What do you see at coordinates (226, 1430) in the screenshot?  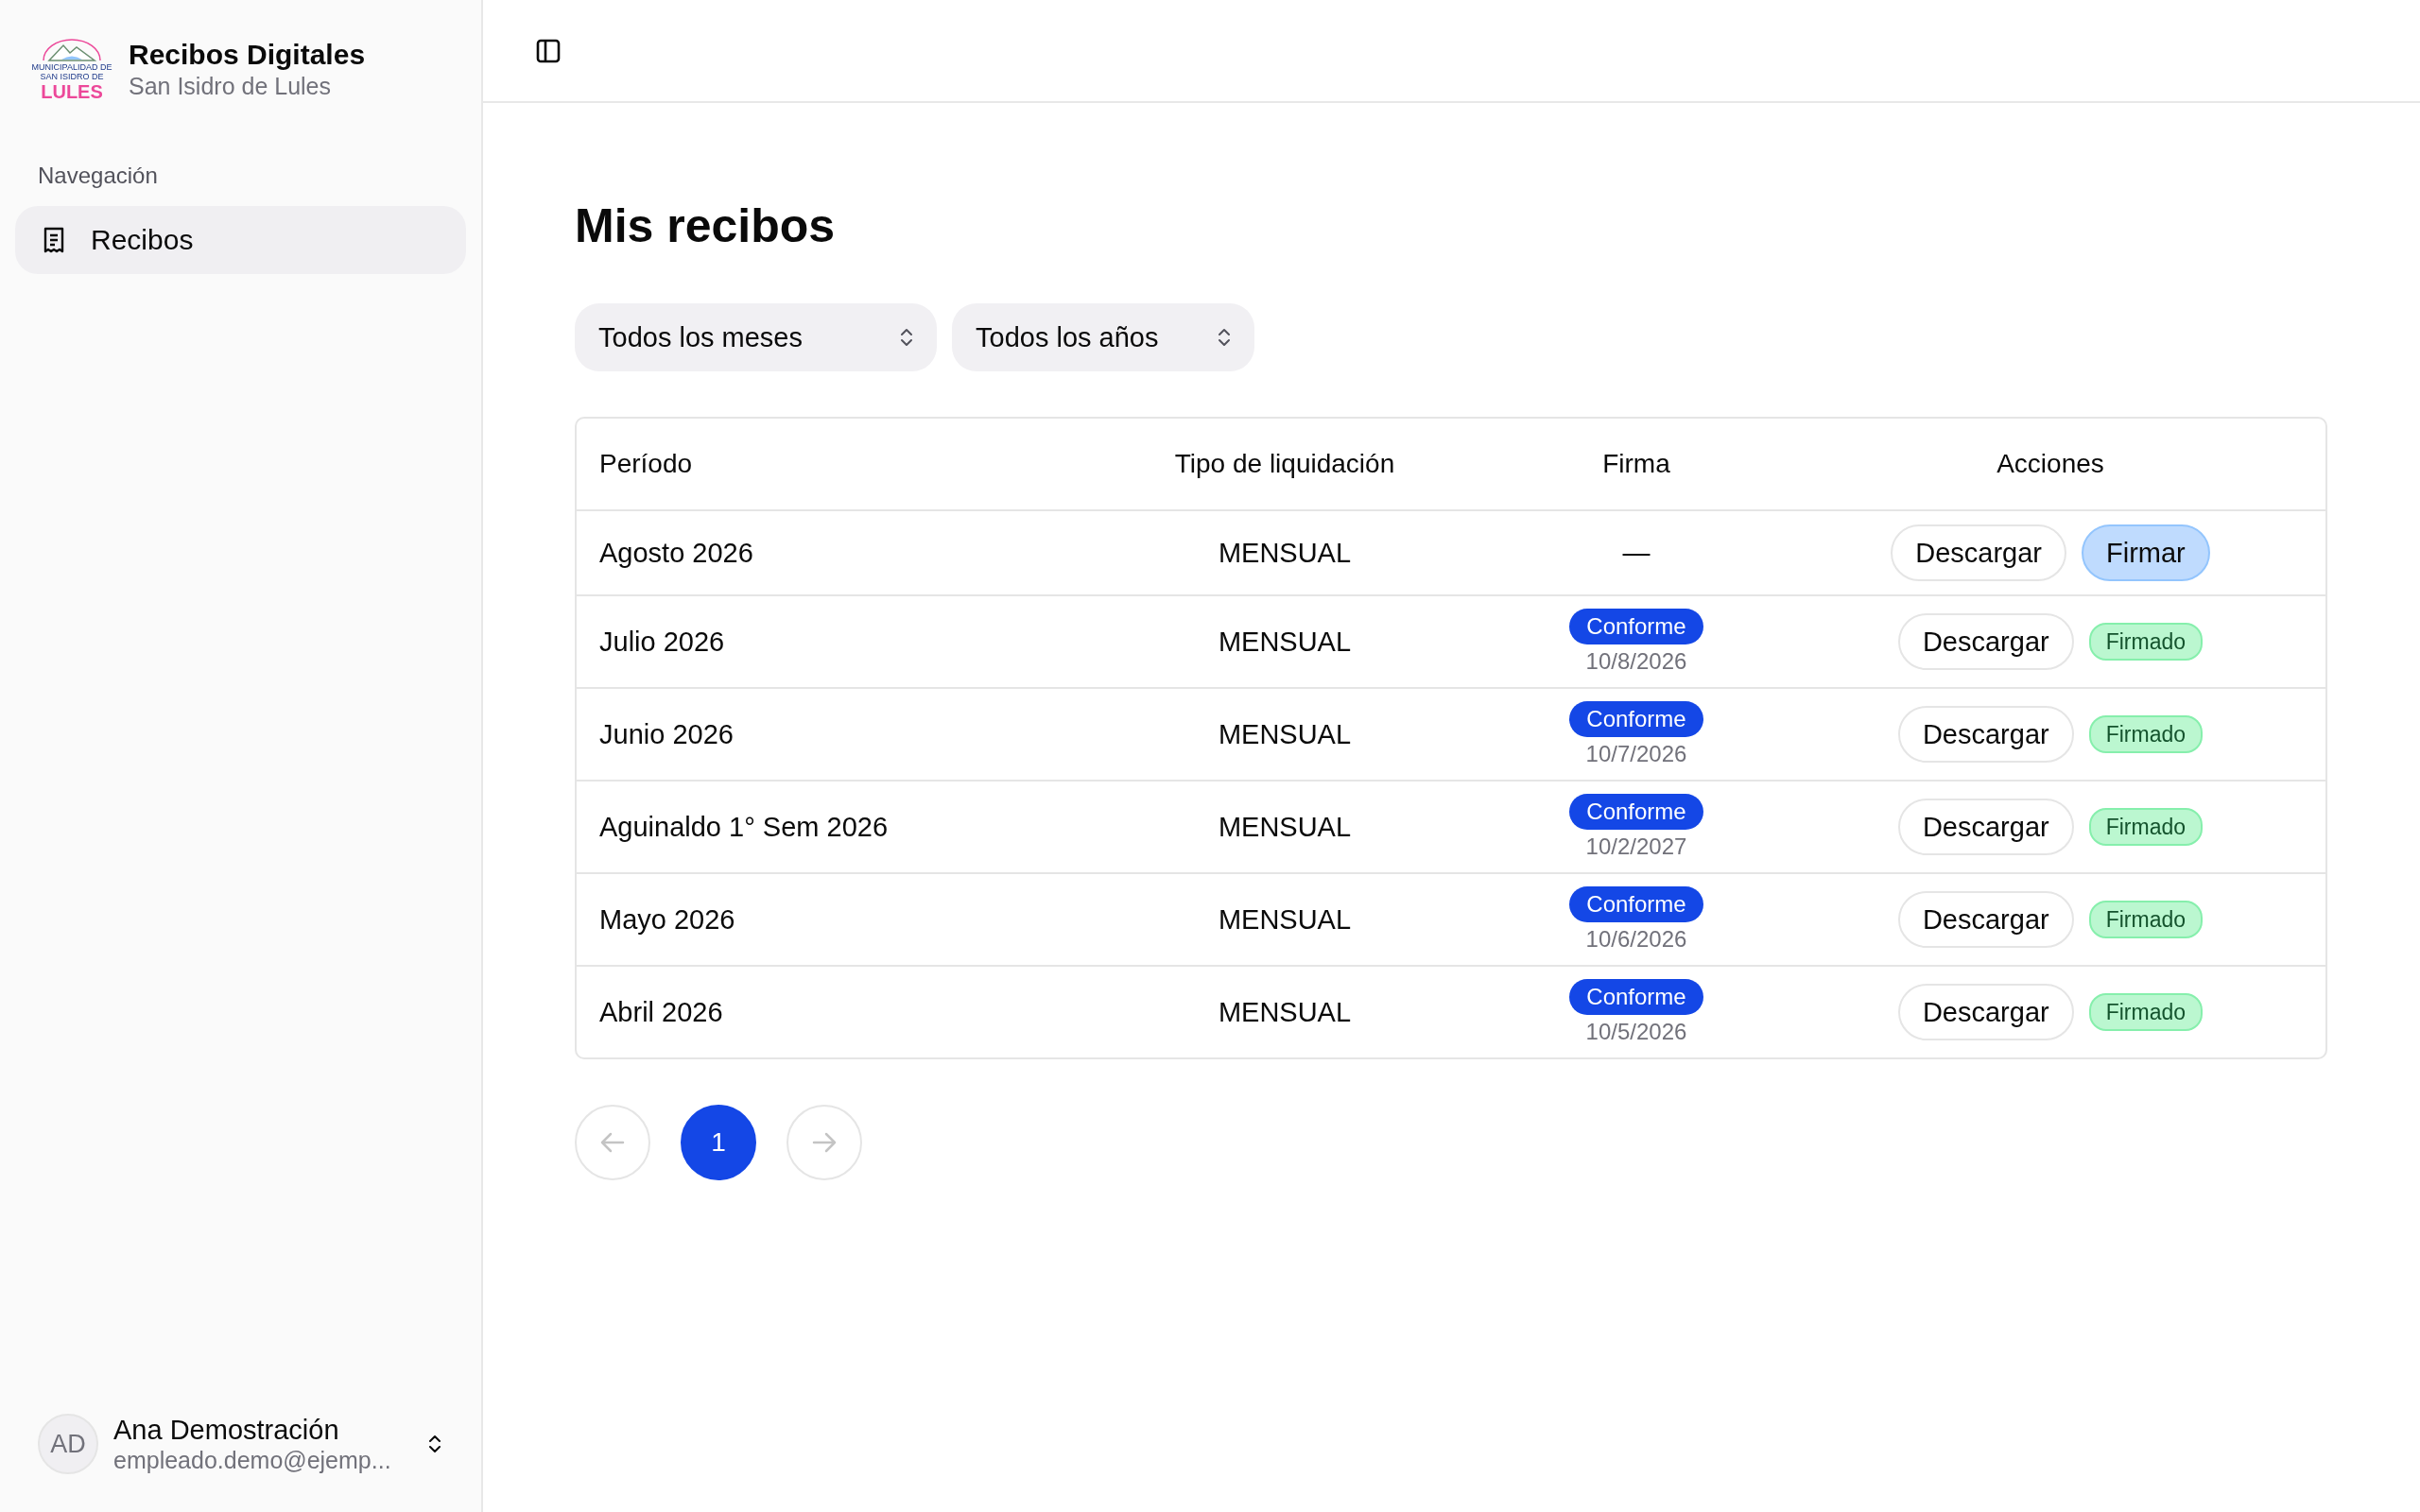 I see `user-name: Ana Demostración` at bounding box center [226, 1430].